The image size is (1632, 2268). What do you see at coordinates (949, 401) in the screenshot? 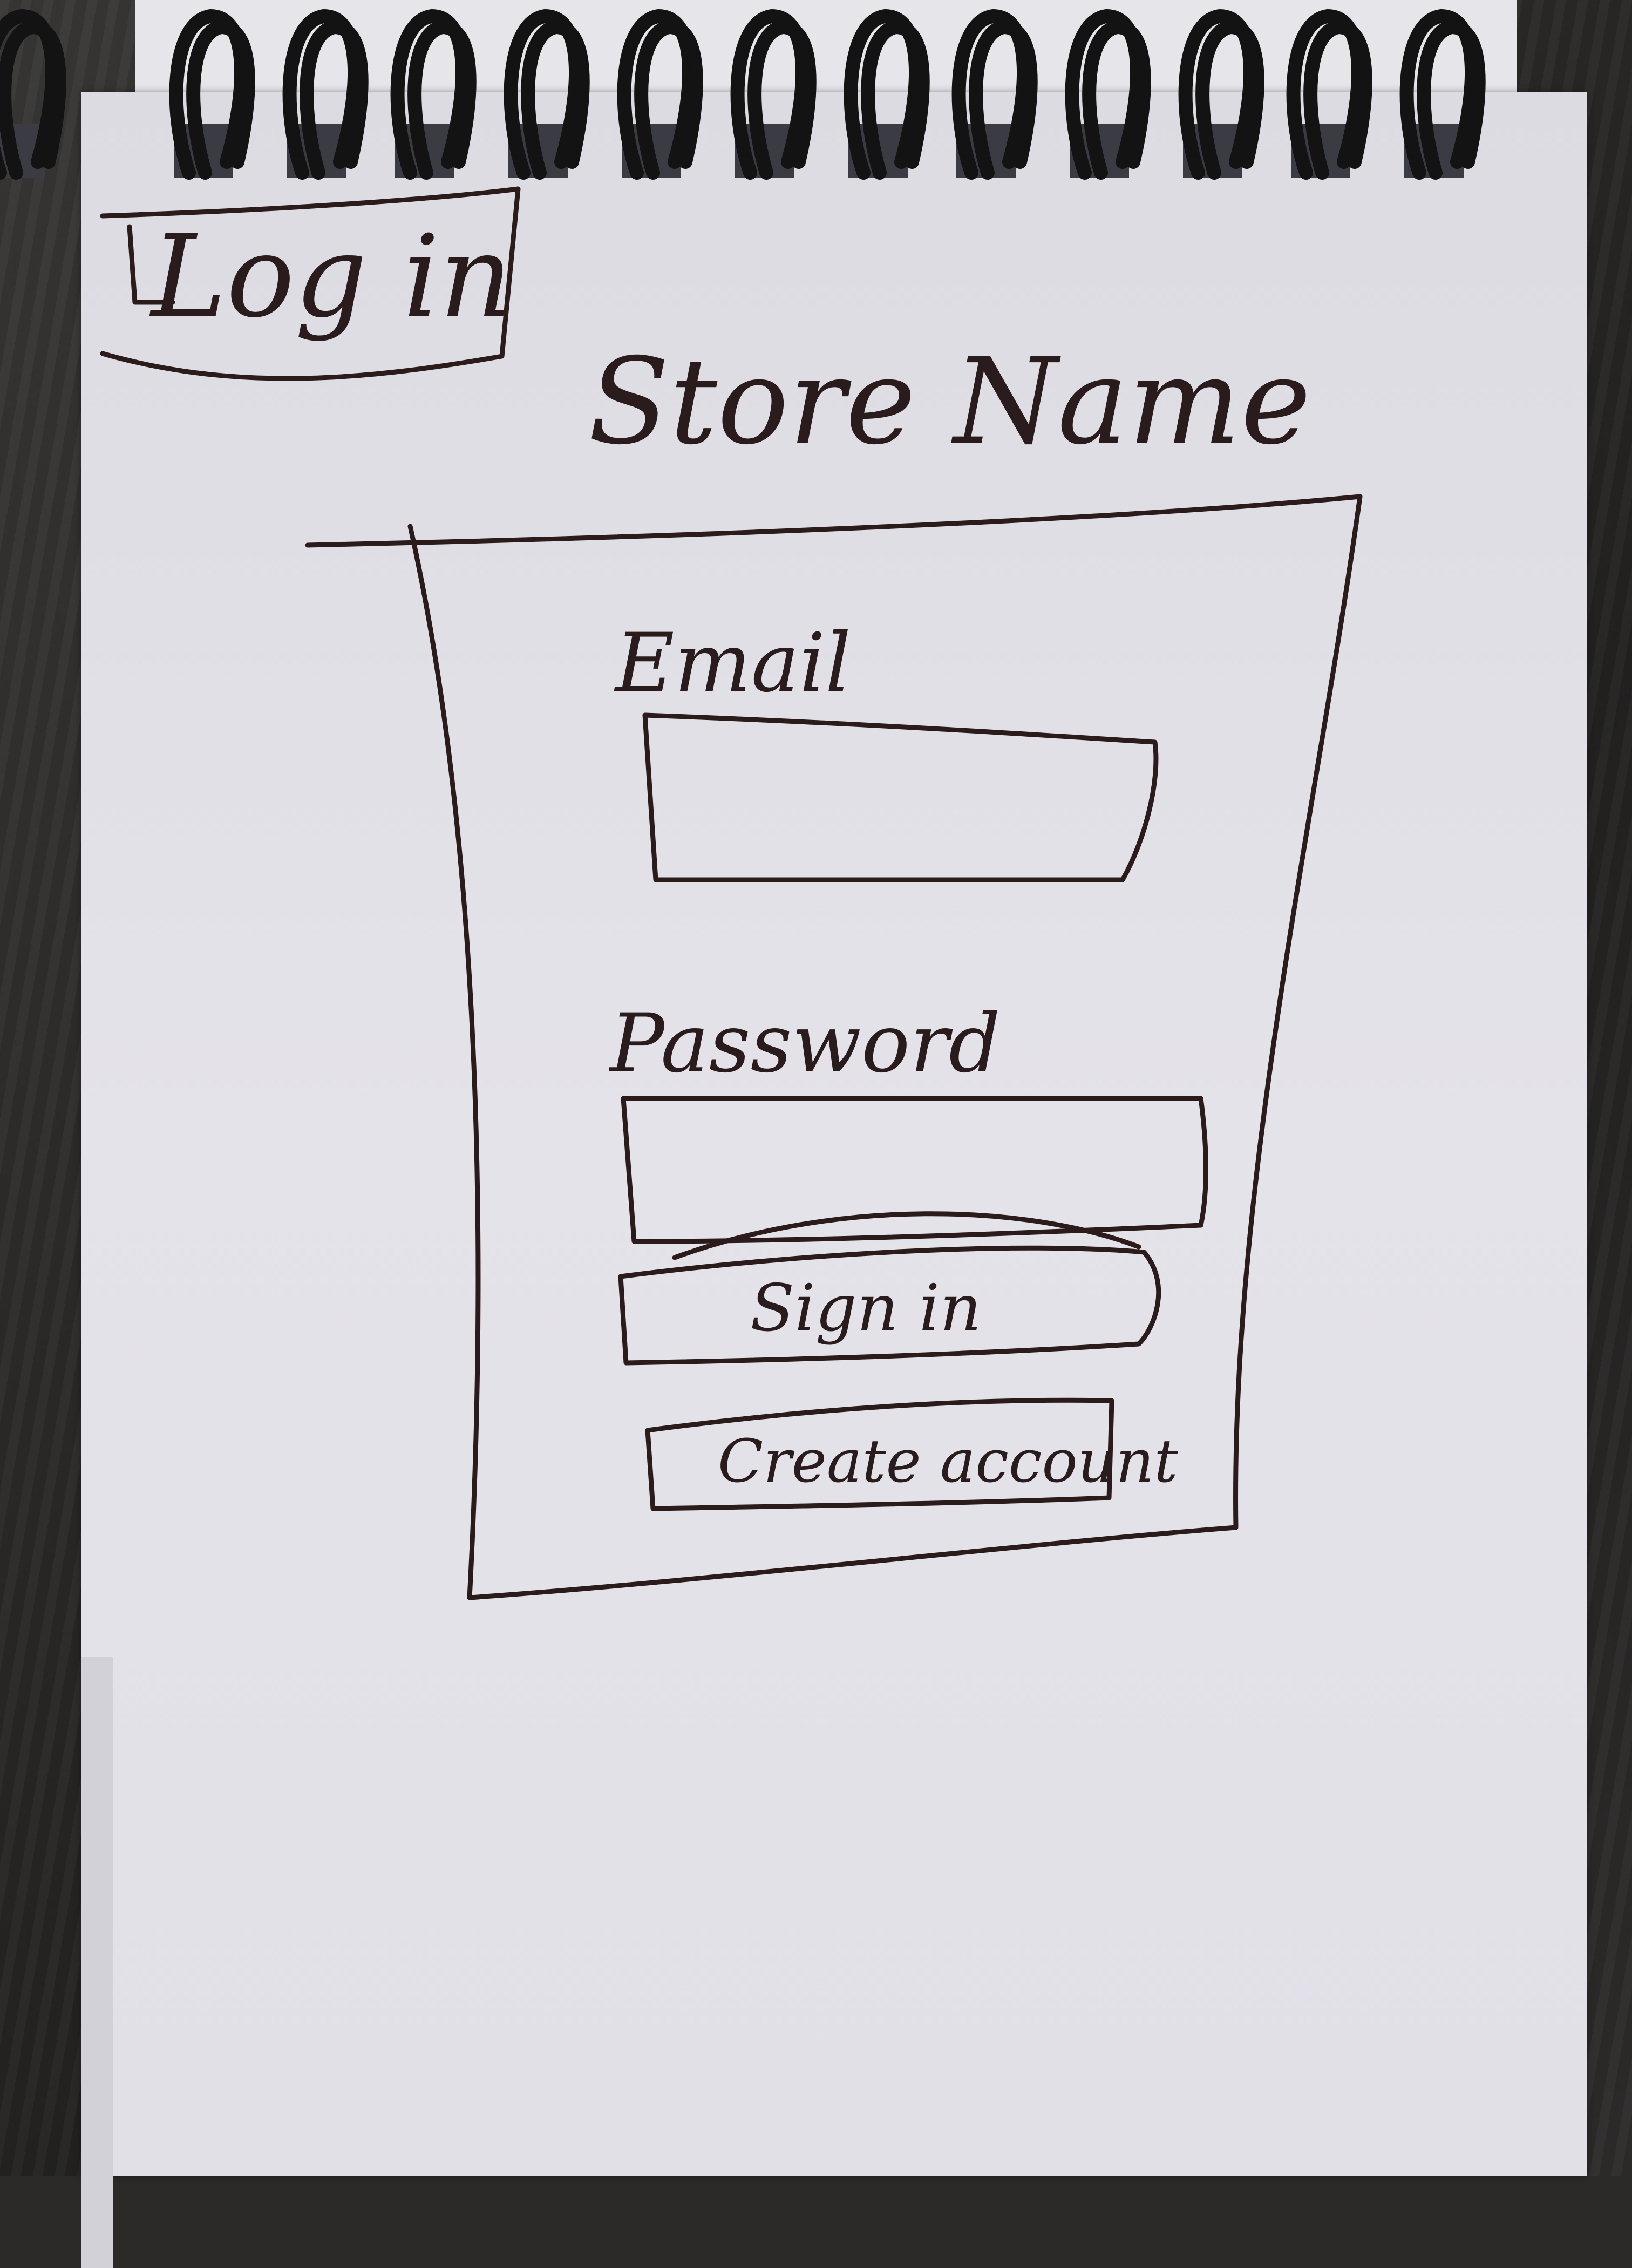
I see `store-name-heading: Store Name` at bounding box center [949, 401].